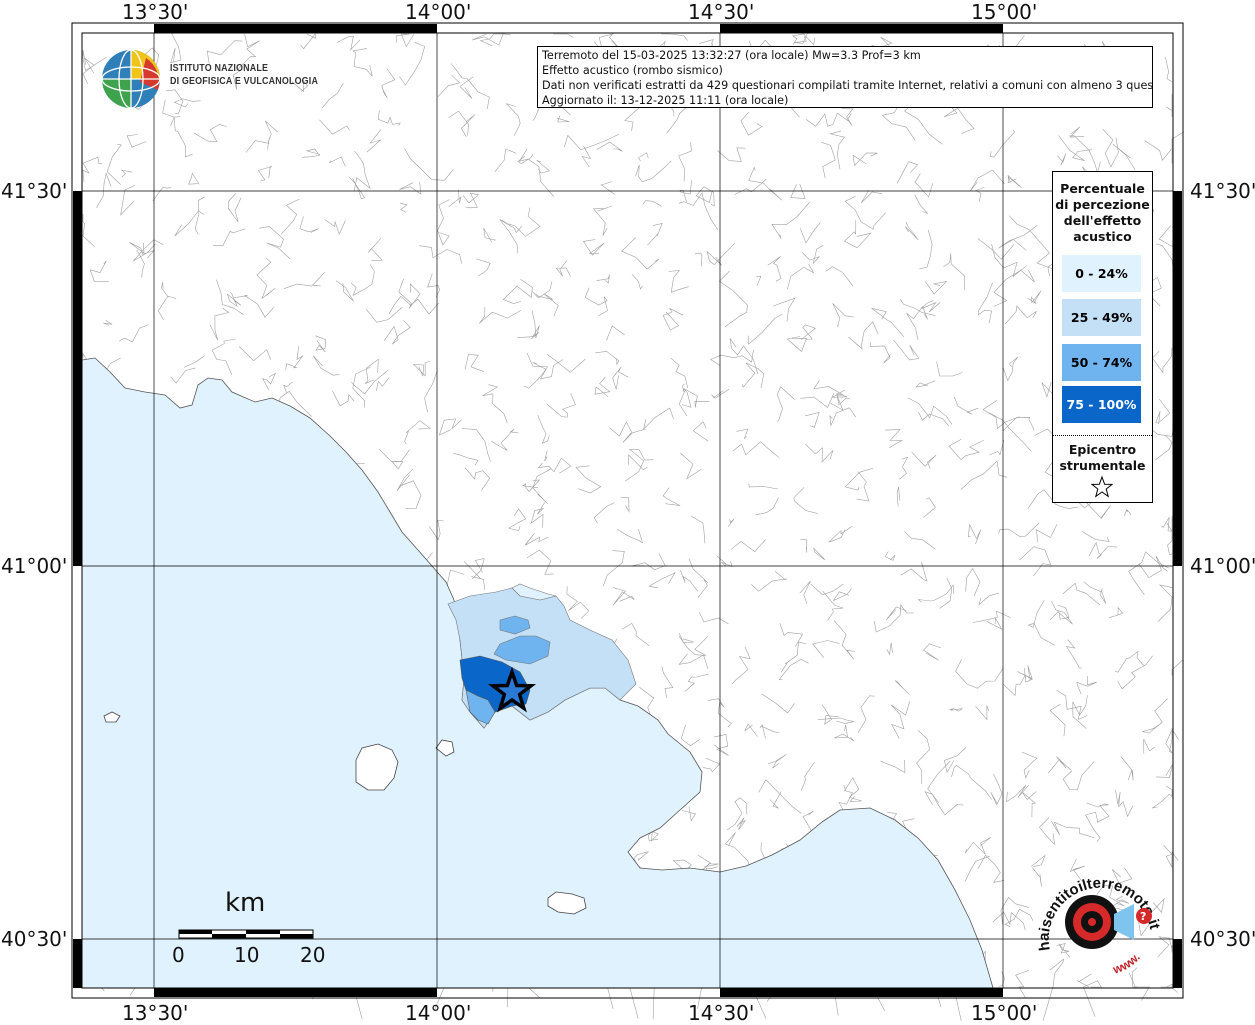 This screenshot has width=1255, height=1025. I want to click on event-info-line2: Effetto acustico (rombo sismico), so click(632, 70).